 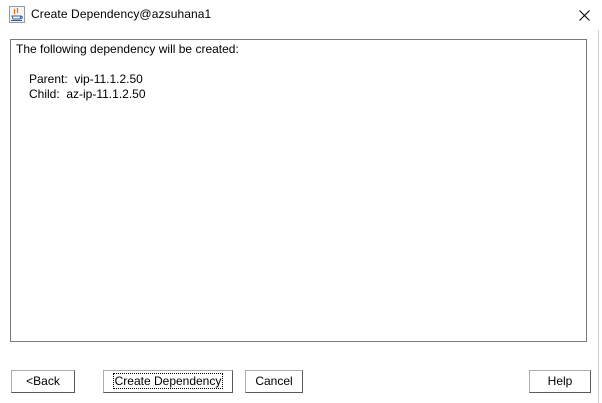 What do you see at coordinates (121, 14) in the screenshot?
I see `window-title: Create Dependency@azsuhana1` at bounding box center [121, 14].